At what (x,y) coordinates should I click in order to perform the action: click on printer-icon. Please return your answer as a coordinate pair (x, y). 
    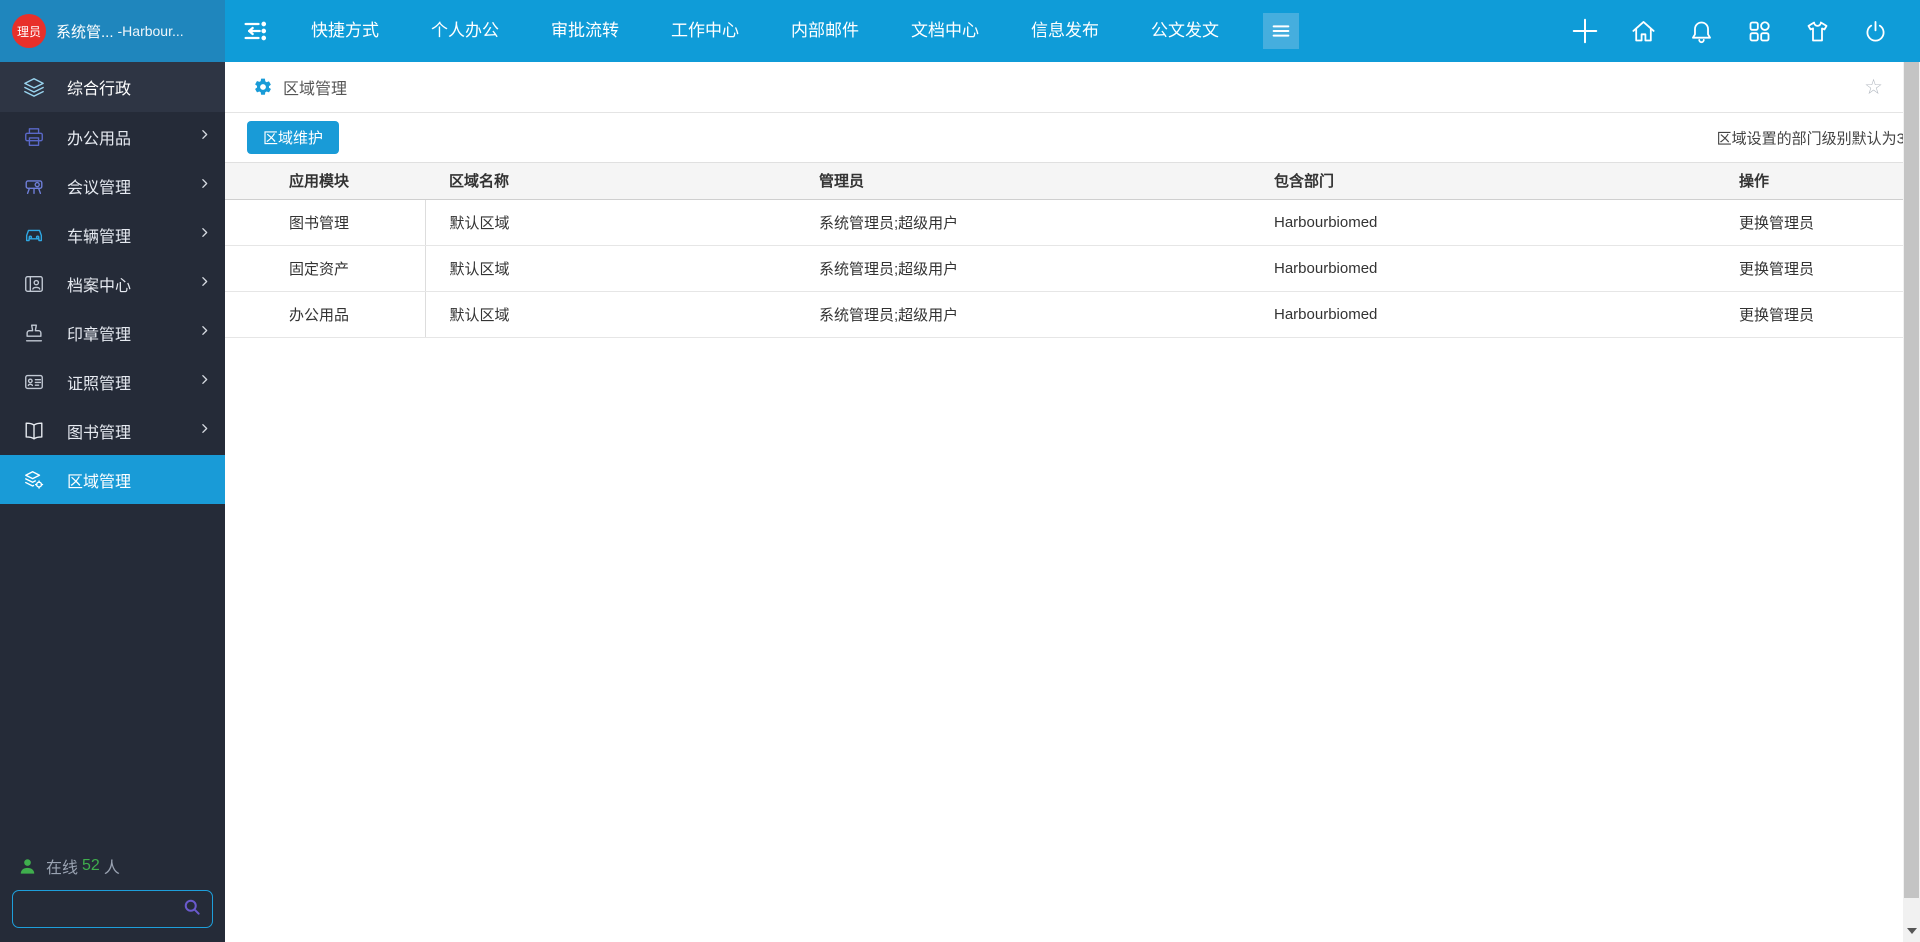
    Looking at the image, I should click on (34, 137).